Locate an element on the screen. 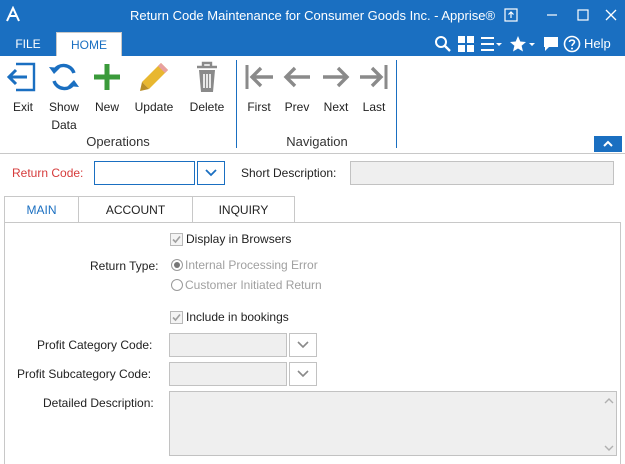 The image size is (625, 464). return-type-label: Return Type: is located at coordinates (124, 266).